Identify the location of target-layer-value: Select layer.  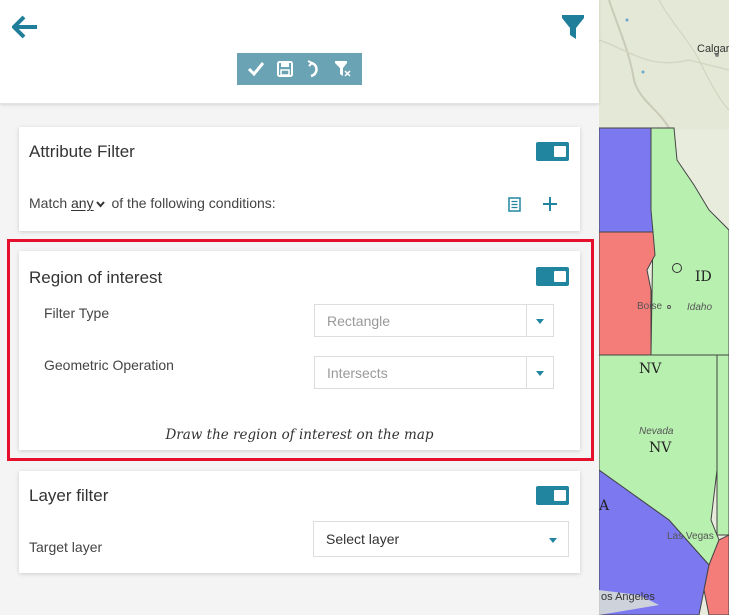
(363, 539).